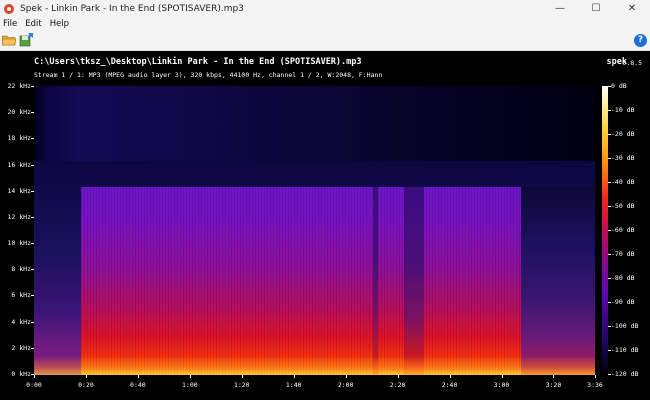  Describe the element at coordinates (325, 41) in the screenshot. I see `toolbar: ?` at that location.